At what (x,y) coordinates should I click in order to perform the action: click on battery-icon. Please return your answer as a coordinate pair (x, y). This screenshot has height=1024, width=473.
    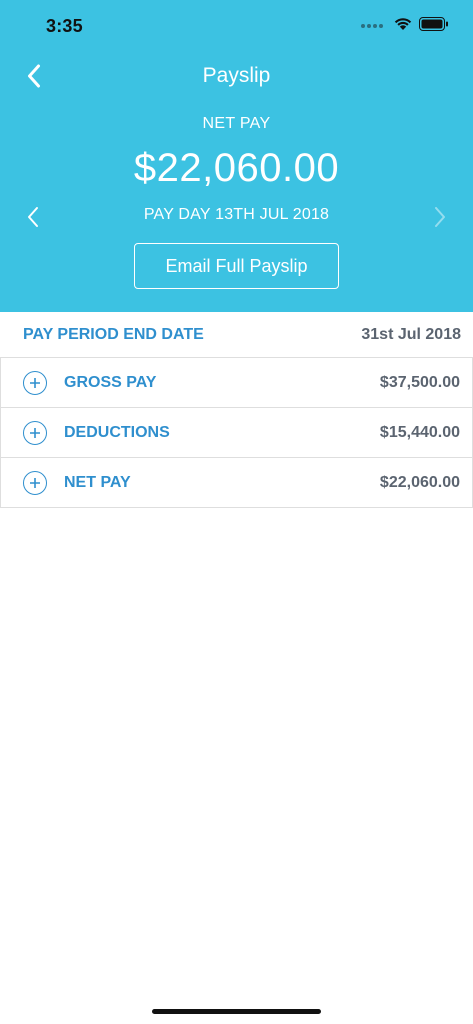
    Looking at the image, I should click on (434, 26).